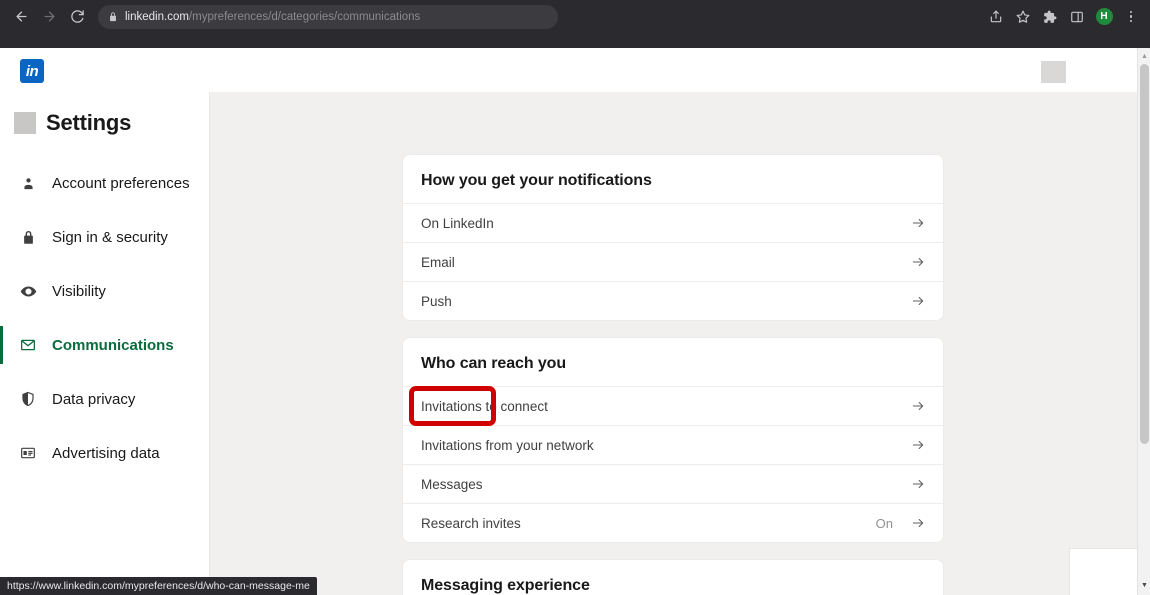  What do you see at coordinates (673, 405) in the screenshot?
I see `row-invitations-to-connect: Invitations to connect` at bounding box center [673, 405].